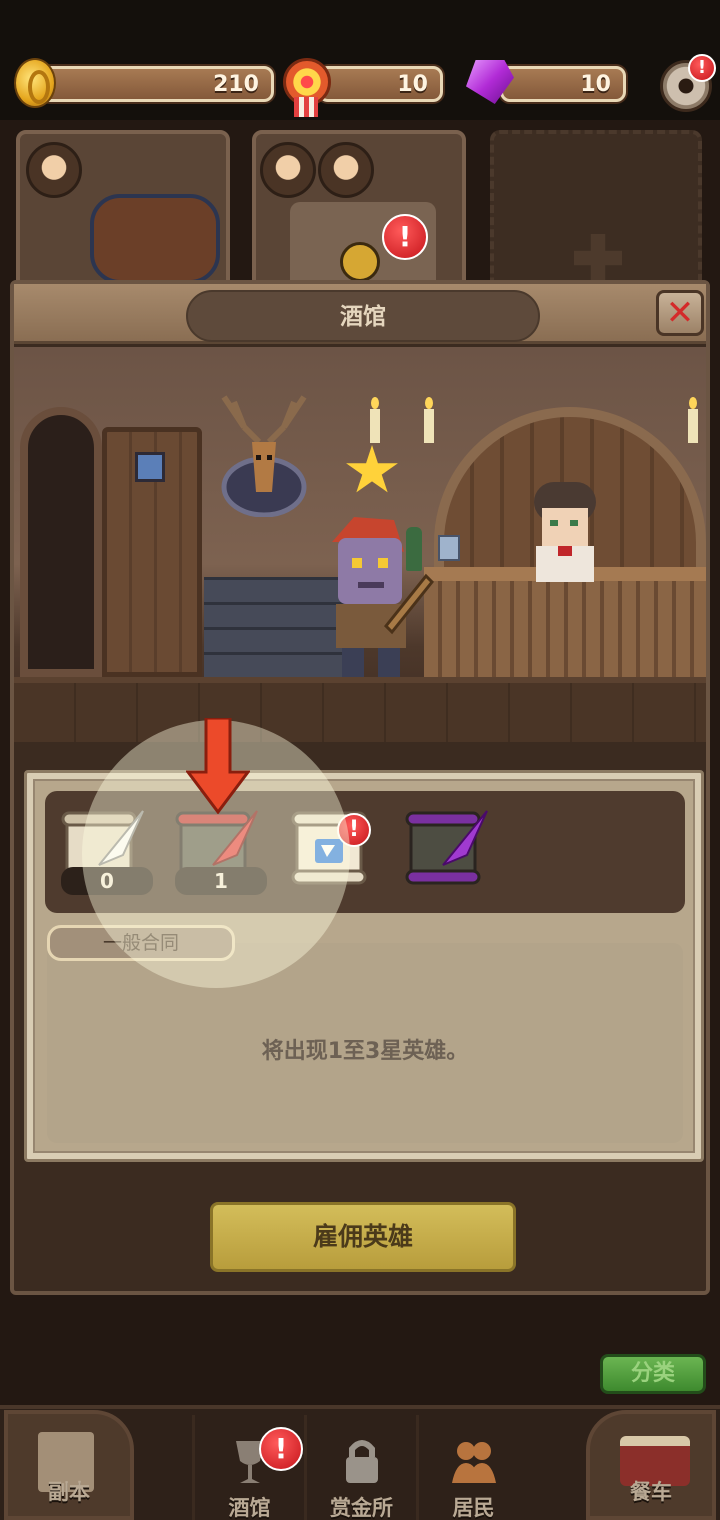 This screenshot has width=720, height=1520. What do you see at coordinates (372, 469) in the screenshot?
I see `star-icon` at bounding box center [372, 469].